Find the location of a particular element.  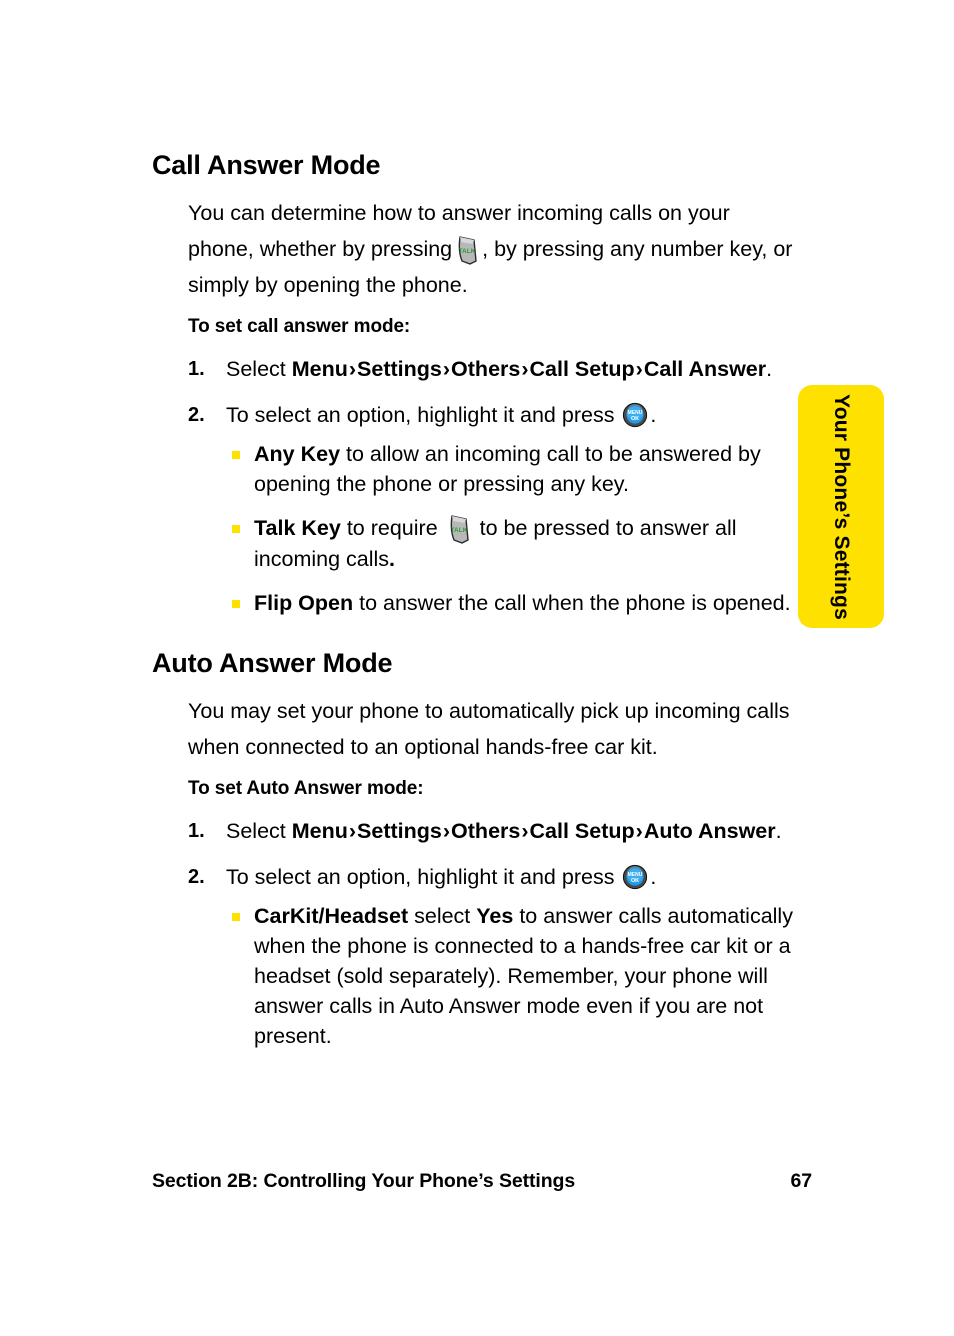

menu-path-item-auto-answer: Auto Answer is located at coordinates (709, 831).